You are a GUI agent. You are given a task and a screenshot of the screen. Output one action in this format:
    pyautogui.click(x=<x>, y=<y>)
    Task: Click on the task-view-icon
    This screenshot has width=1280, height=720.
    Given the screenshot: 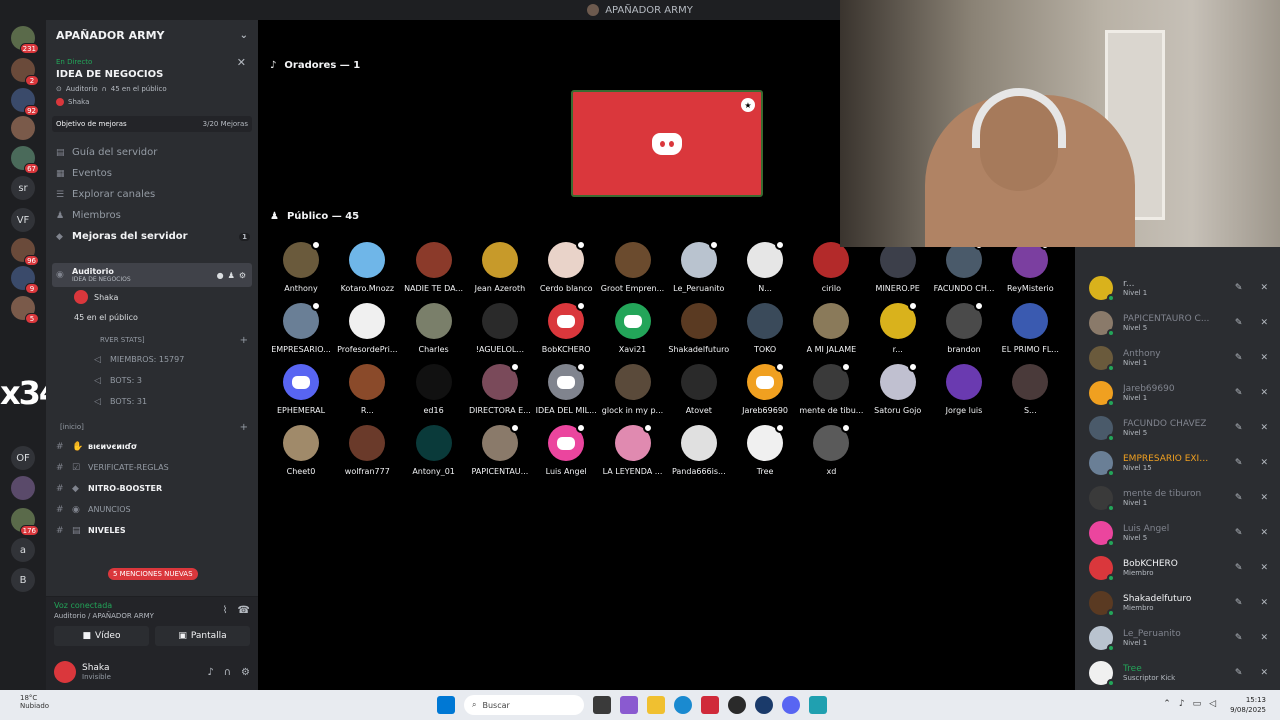 What is the action you would take?
    pyautogui.click(x=602, y=705)
    